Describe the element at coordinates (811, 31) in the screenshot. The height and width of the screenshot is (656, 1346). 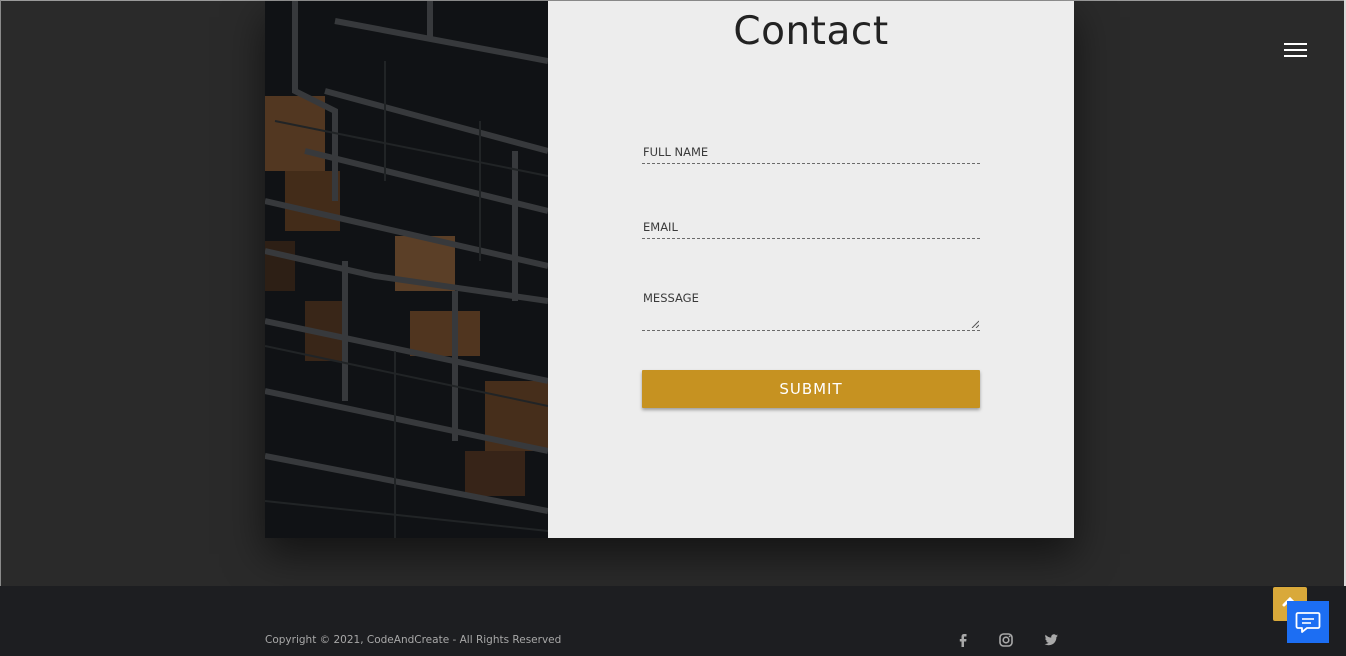
I see `page-title: Contact` at that location.